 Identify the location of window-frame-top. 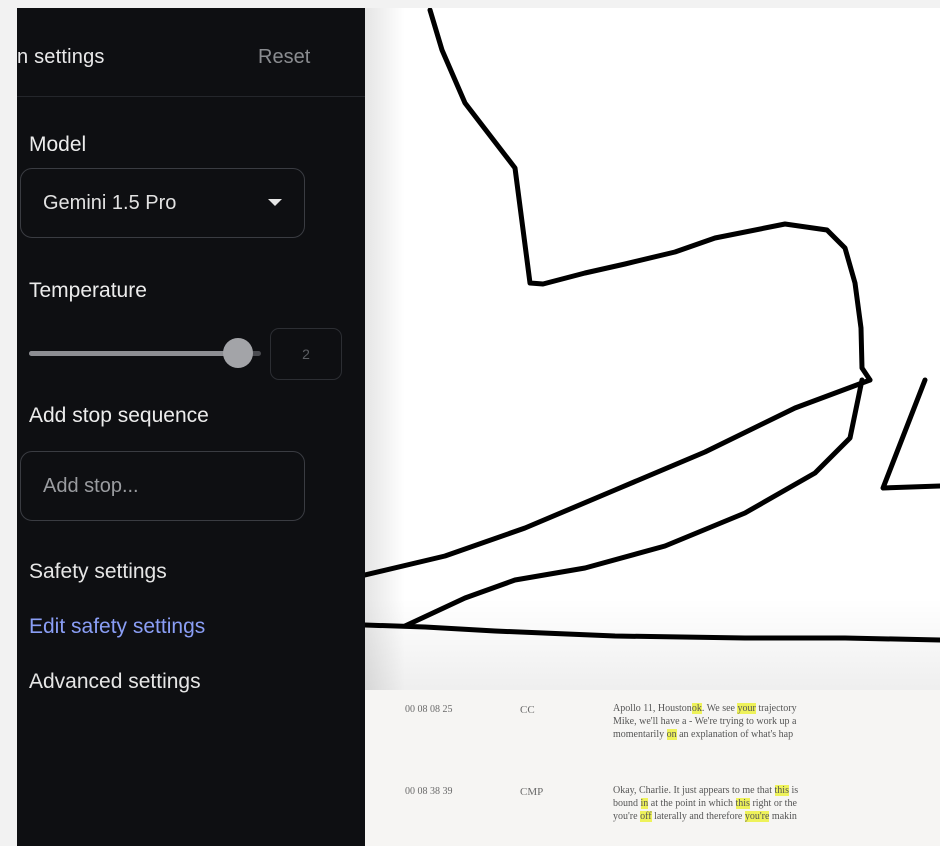
(470, 4).